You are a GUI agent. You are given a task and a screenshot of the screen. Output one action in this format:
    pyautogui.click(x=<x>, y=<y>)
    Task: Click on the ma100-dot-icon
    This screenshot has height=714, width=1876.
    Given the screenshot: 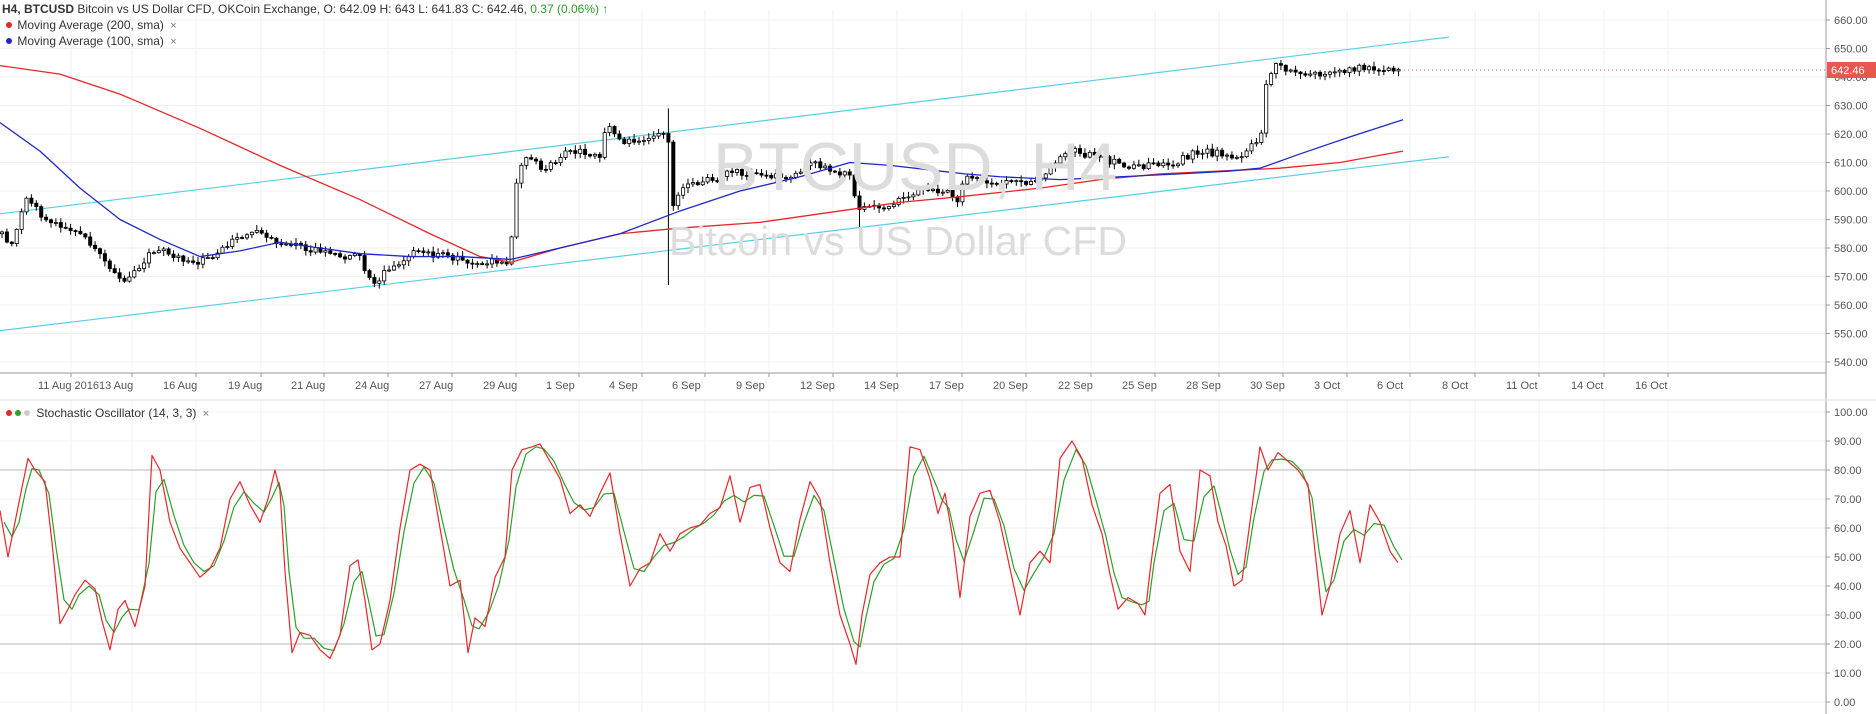 What is the action you would take?
    pyautogui.click(x=9, y=41)
    